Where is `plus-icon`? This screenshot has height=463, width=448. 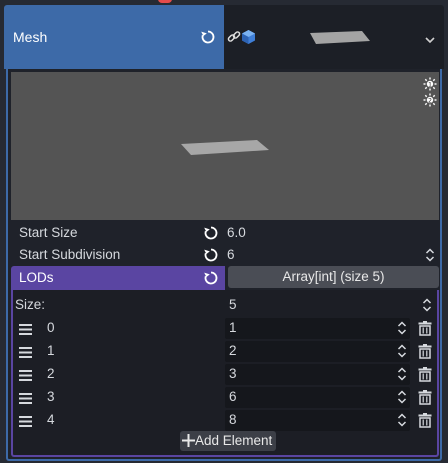
plus-icon is located at coordinates (188, 440).